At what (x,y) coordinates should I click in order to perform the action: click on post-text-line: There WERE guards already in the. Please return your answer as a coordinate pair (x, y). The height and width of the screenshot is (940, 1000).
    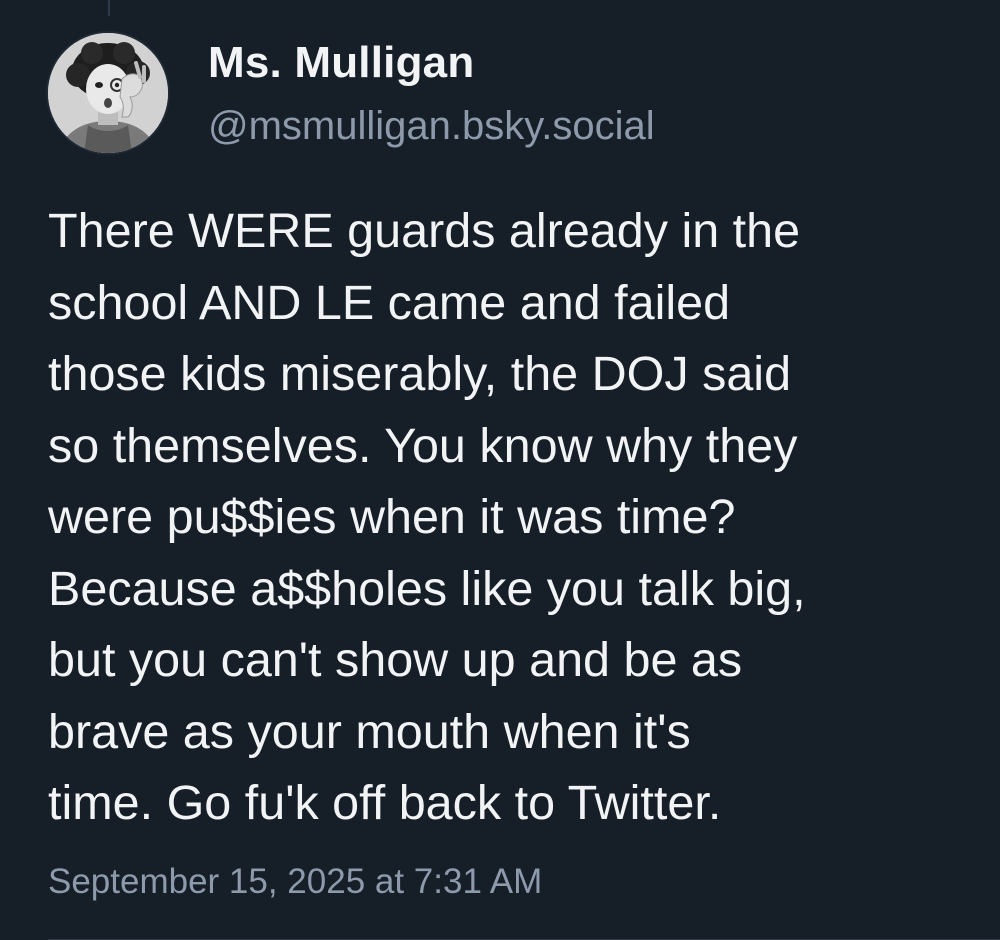
    Looking at the image, I should click on (424, 231).